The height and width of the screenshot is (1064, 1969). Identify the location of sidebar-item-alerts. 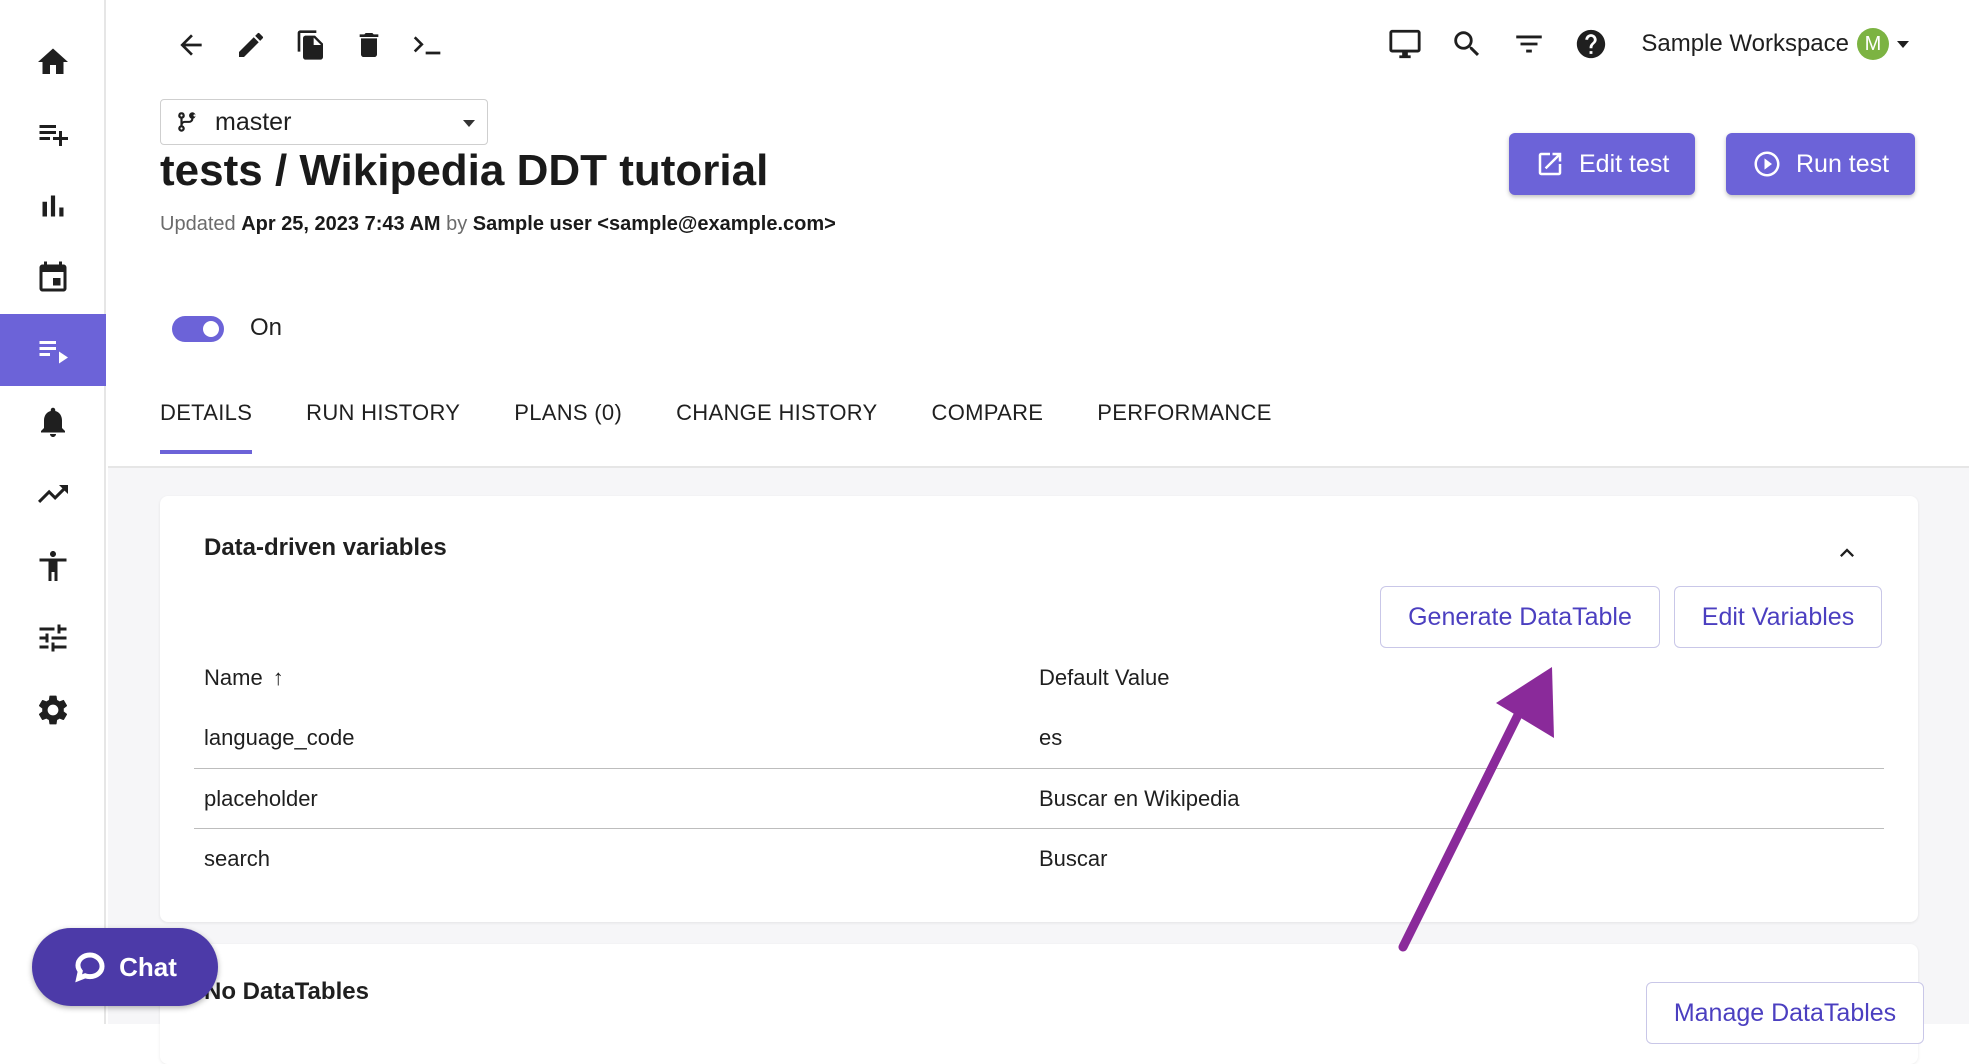
(53, 422).